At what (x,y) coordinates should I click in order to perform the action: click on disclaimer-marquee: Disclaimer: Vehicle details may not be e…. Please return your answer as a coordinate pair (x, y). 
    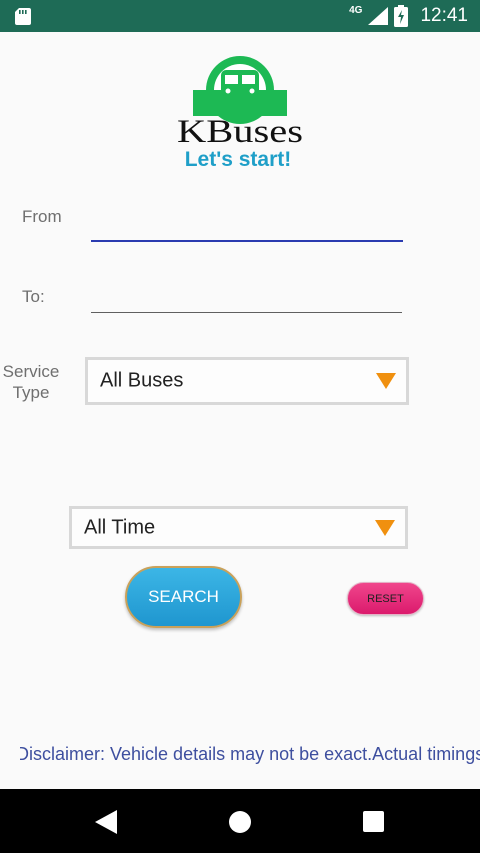
    Looking at the image, I should click on (250, 757).